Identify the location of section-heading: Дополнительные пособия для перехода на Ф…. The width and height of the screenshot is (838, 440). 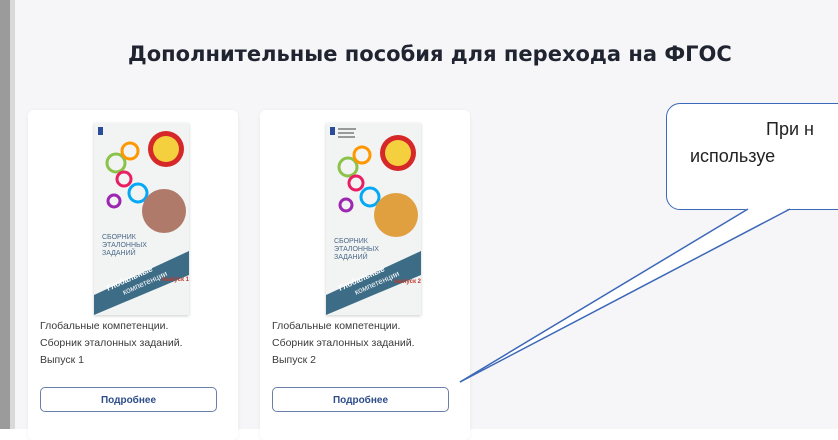
(430, 54).